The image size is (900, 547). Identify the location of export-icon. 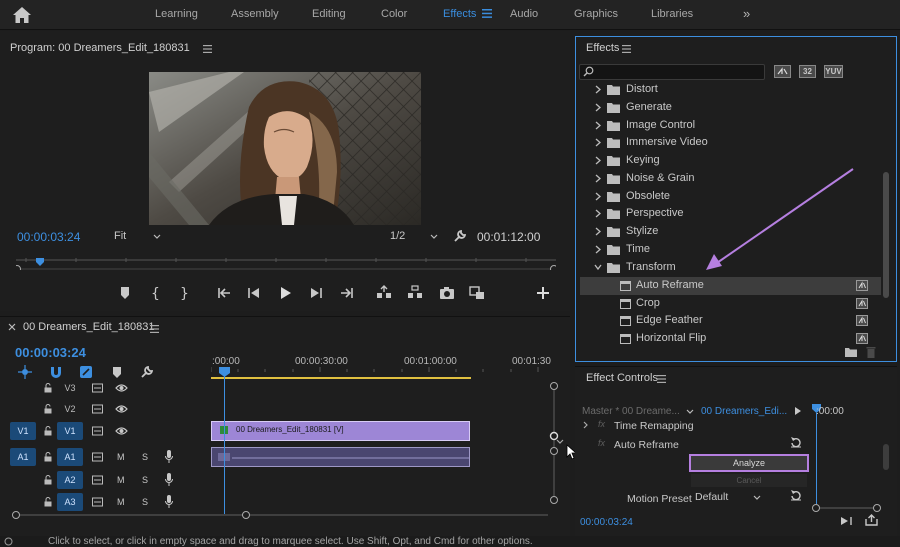
(871, 520).